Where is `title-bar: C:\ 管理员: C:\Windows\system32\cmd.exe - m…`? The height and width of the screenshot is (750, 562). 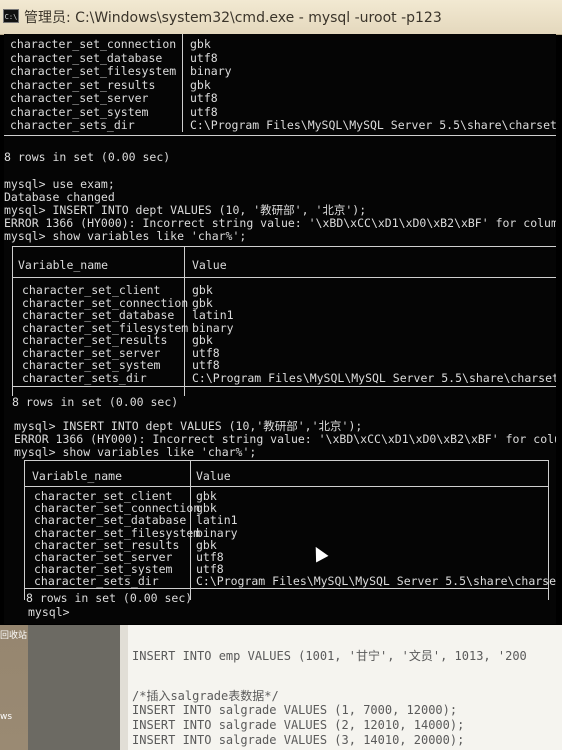
title-bar: C:\ 管理员: C:\Windows\system32\cmd.exe - m… is located at coordinates (281, 17).